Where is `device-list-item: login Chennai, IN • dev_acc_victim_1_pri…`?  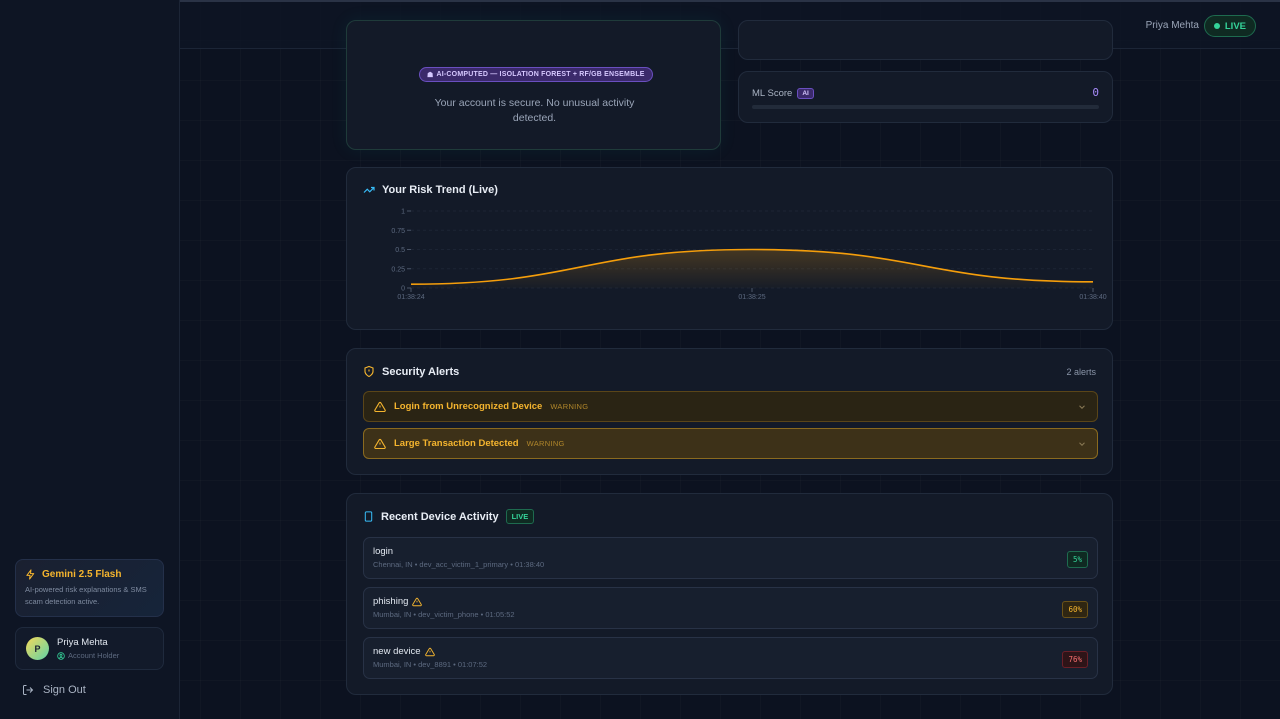 device-list-item: login Chennai, IN • dev_acc_victim_1_pri… is located at coordinates (730, 558).